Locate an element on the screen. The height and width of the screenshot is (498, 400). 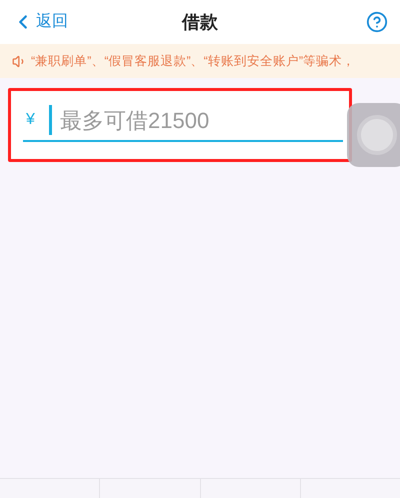
currency-sign: ¥ is located at coordinates (30, 120).